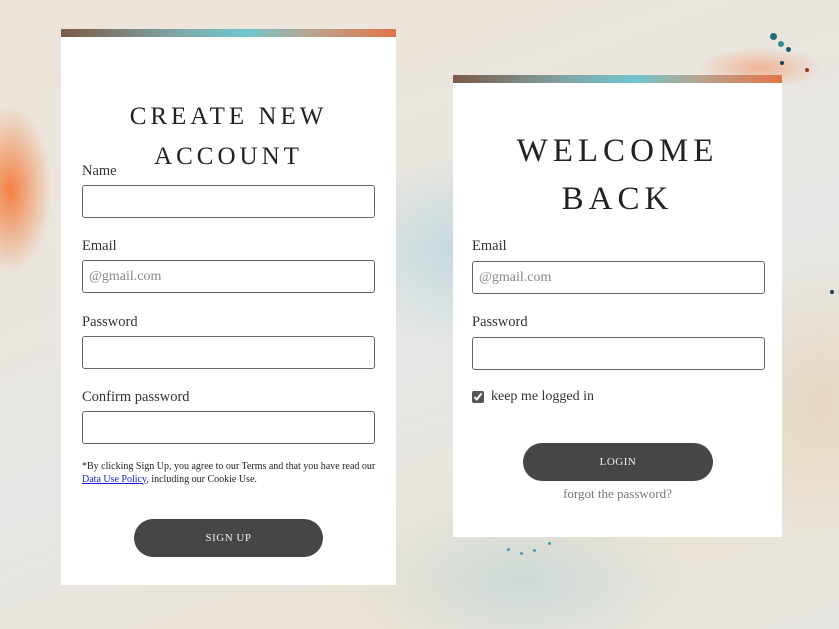  I want to click on signup-email-label: Email, so click(99, 246).